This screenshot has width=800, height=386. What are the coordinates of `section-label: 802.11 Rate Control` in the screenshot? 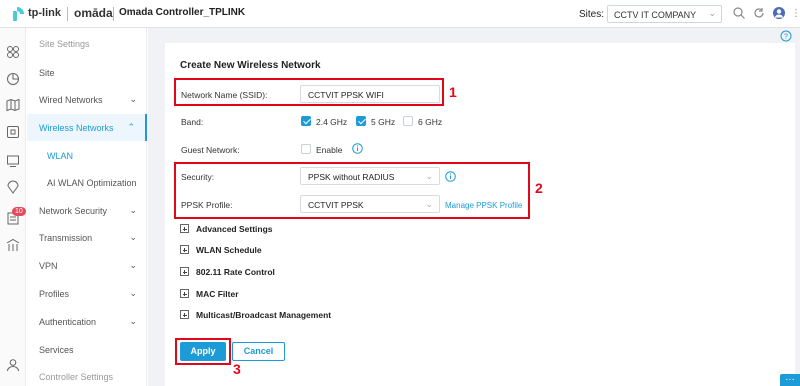 It's located at (235, 272).